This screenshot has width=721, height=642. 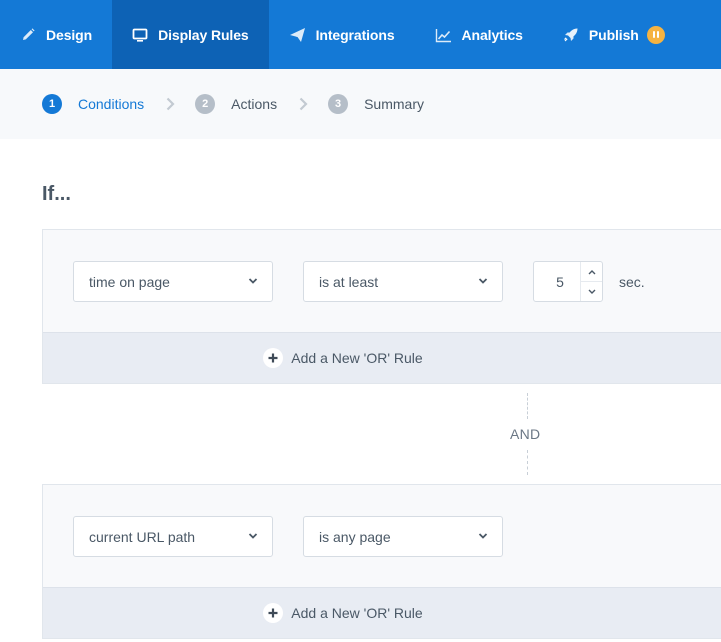 I want to click on nav-tab-label: Analytics, so click(x=492, y=34).